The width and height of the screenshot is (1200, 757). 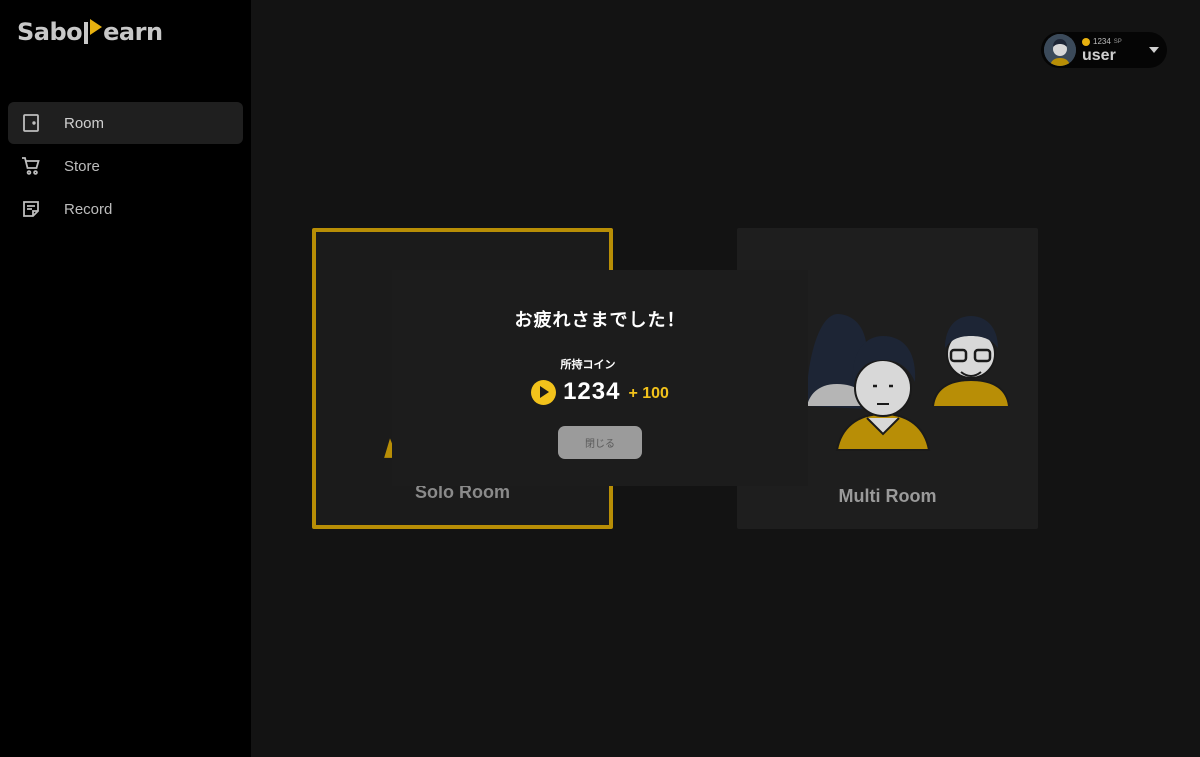 I want to click on sp-balance: 1234 SP, so click(x=1102, y=42).